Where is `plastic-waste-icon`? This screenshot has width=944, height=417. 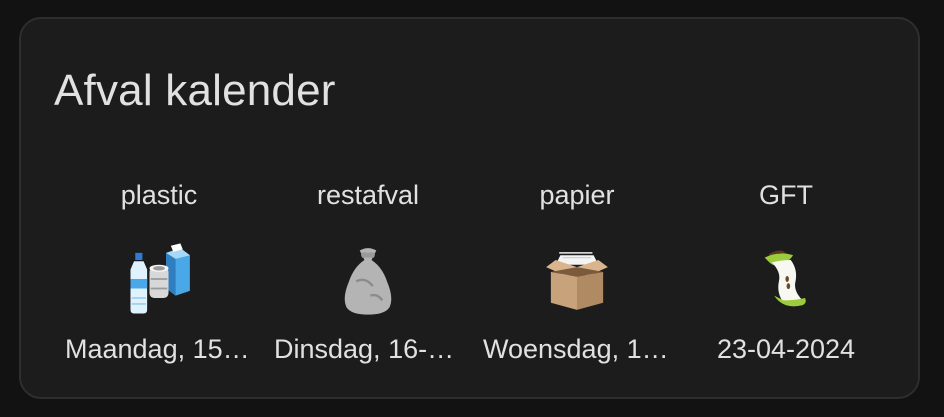 plastic-waste-icon is located at coordinates (159, 279).